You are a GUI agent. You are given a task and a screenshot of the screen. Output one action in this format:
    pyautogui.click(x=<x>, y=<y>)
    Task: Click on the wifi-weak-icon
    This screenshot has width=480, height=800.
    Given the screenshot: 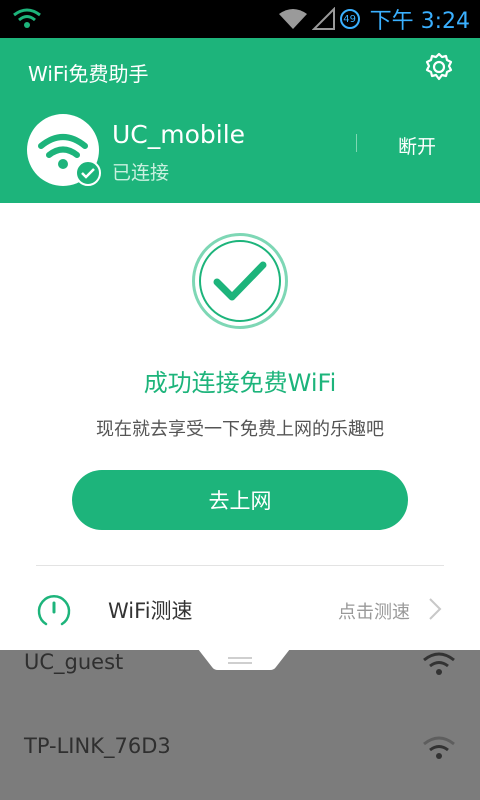 What is the action you would take?
    pyautogui.click(x=439, y=747)
    